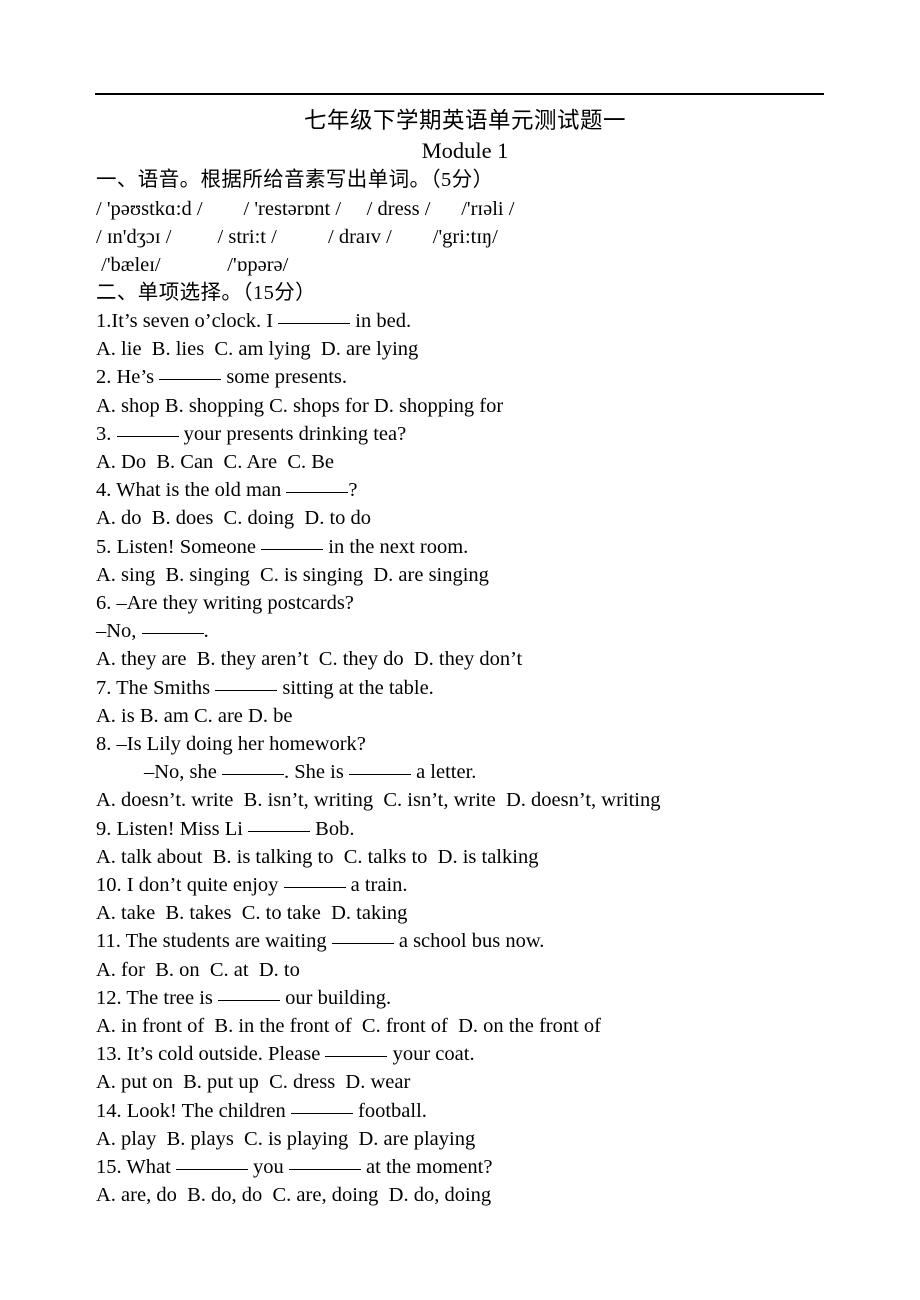 The width and height of the screenshot is (920, 1300). Describe the element at coordinates (228, 941) in the screenshot. I see `question-text: The students are waiting` at that location.